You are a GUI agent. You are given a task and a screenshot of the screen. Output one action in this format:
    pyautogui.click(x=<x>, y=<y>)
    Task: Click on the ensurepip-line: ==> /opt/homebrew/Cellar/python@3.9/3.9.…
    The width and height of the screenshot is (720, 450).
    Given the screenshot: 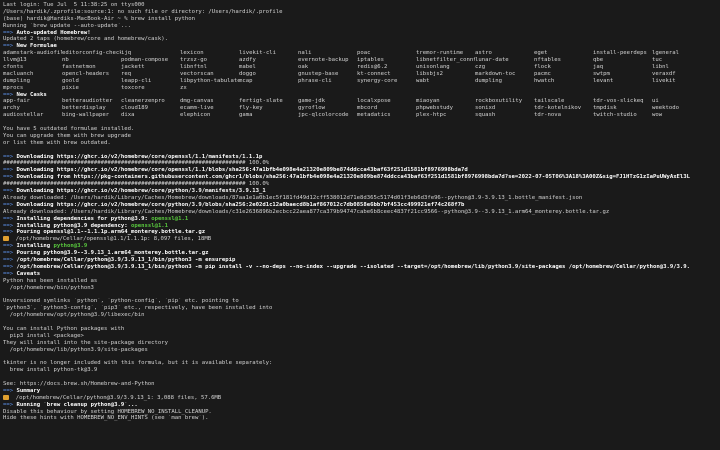 What is the action you would take?
    pyautogui.click(x=119, y=259)
    